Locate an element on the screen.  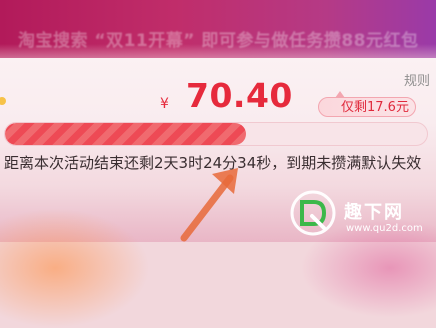
progress-bar-fill is located at coordinates (125, 134).